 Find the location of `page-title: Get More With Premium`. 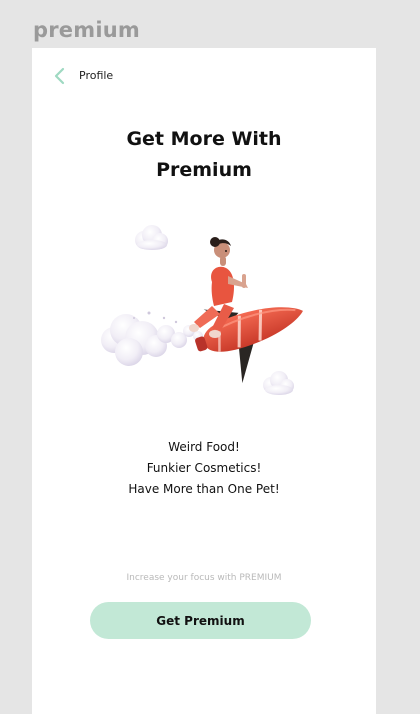

page-title: Get More With Premium is located at coordinates (204, 155).